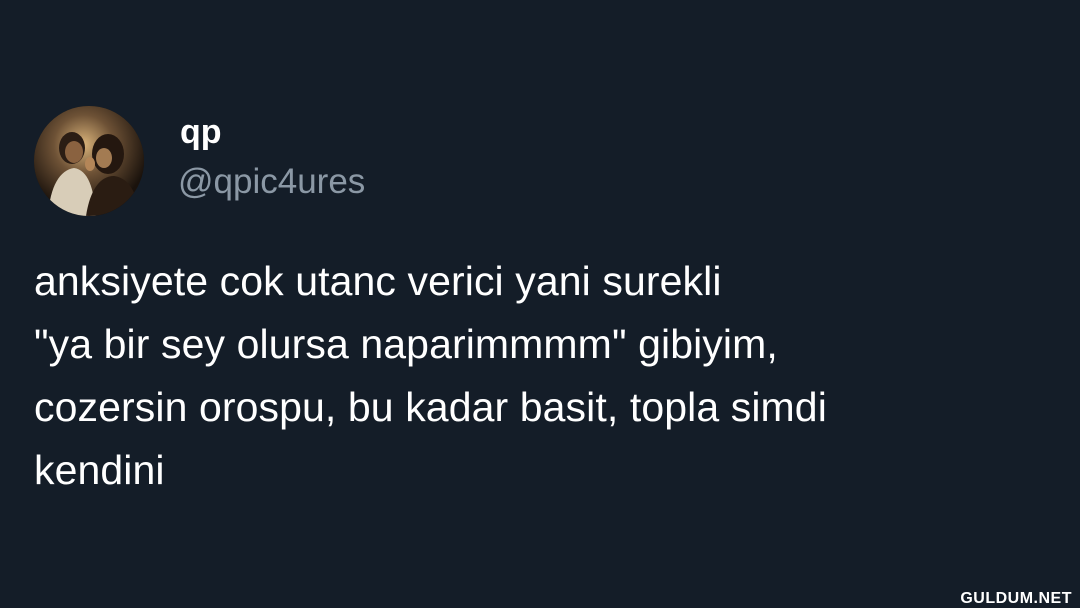 The width and height of the screenshot is (1080, 608). What do you see at coordinates (271, 182) in the screenshot?
I see `user-handle: @qpic4ures` at bounding box center [271, 182].